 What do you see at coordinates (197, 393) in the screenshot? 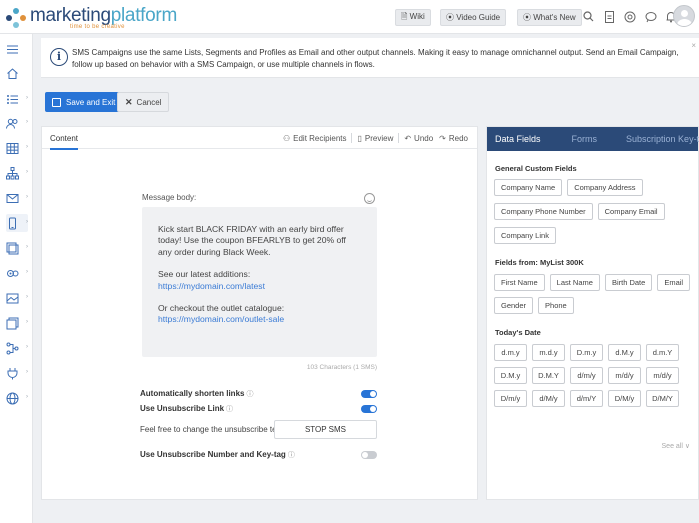
I see `shorten-links-label: Automatically shorten links ⓘ` at bounding box center [197, 393].